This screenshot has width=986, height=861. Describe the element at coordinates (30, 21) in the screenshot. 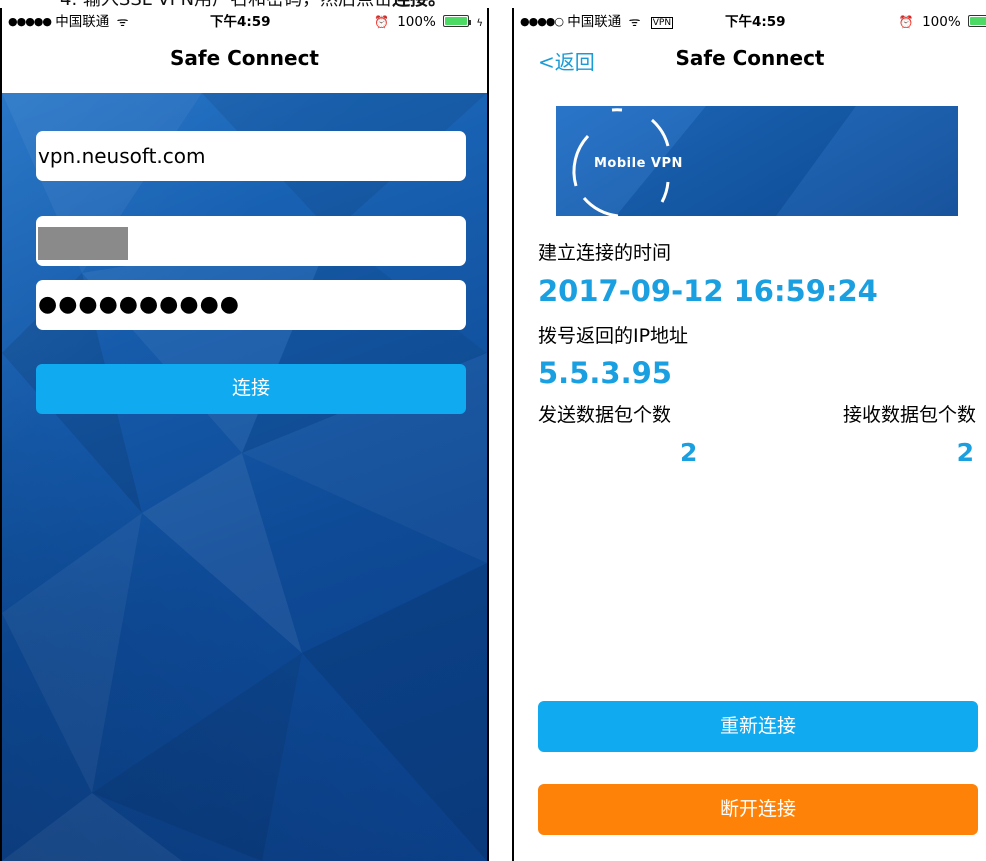

I see `signal-strength-icon: ●●●●●` at that location.